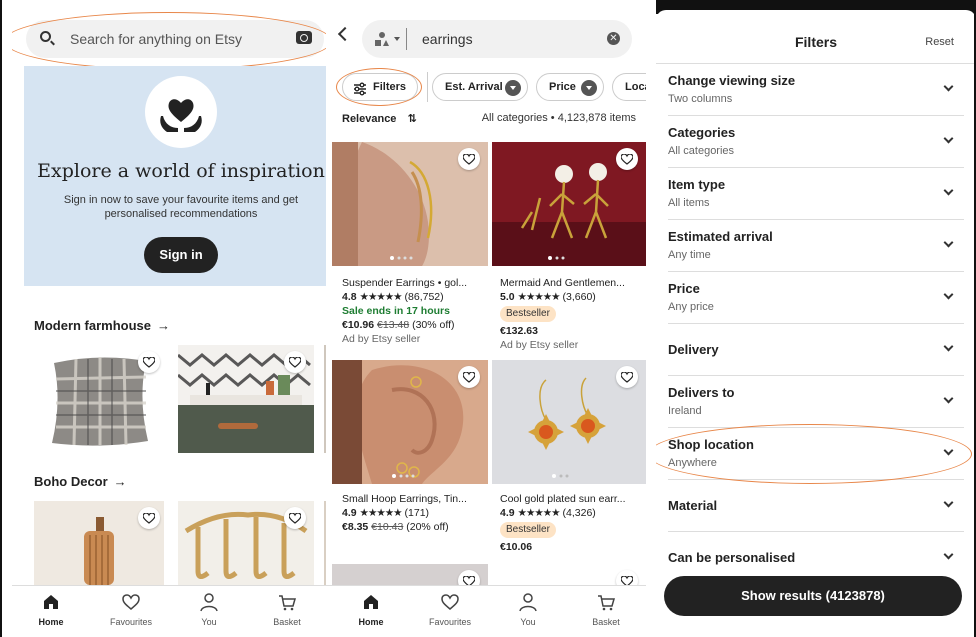 The height and width of the screenshot is (637, 976). I want to click on product-image-wood-vase, so click(99, 543).